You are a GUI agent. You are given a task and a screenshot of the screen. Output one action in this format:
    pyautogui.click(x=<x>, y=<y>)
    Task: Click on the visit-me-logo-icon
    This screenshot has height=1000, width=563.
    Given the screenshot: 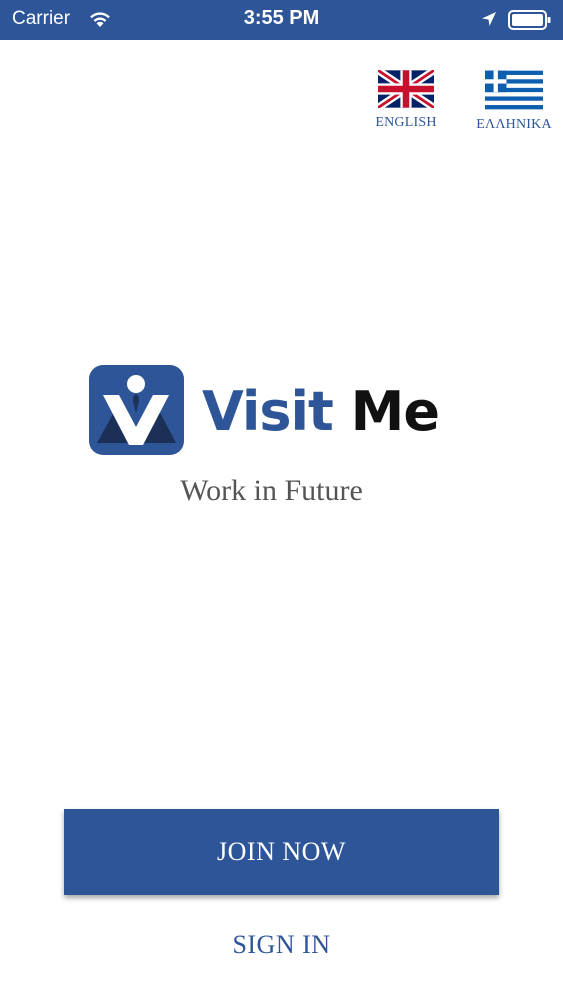 What is the action you would take?
    pyautogui.click(x=136, y=410)
    